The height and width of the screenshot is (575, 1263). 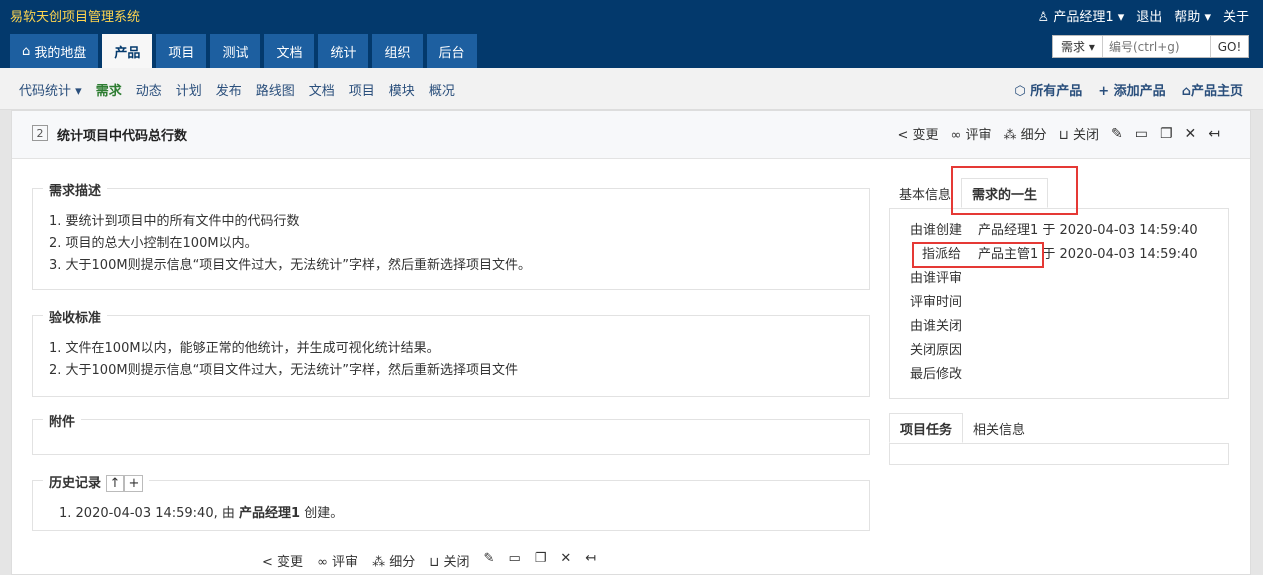 I want to click on attach-legend: 附件, so click(x=62, y=420).